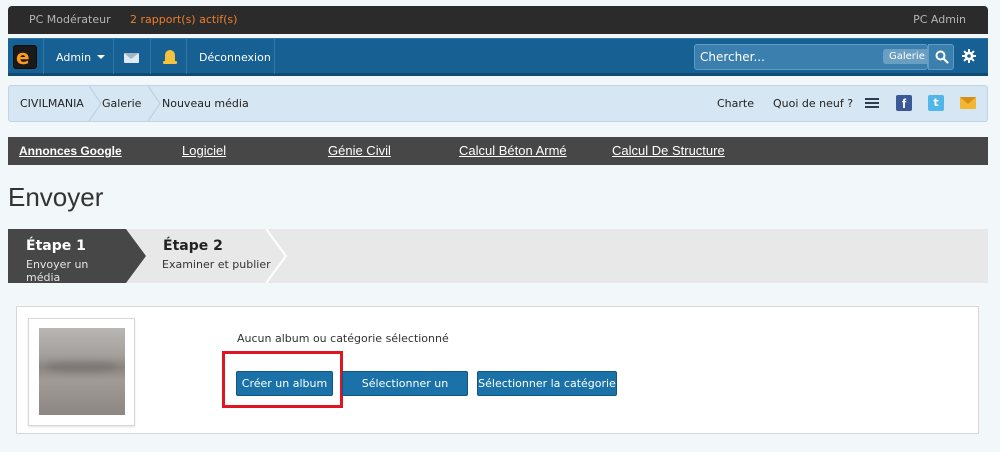 The image size is (1000, 452). What do you see at coordinates (498, 57) in the screenshot?
I see `main-navbar: e Admin Déconnexion Chercher... Galerie` at bounding box center [498, 57].